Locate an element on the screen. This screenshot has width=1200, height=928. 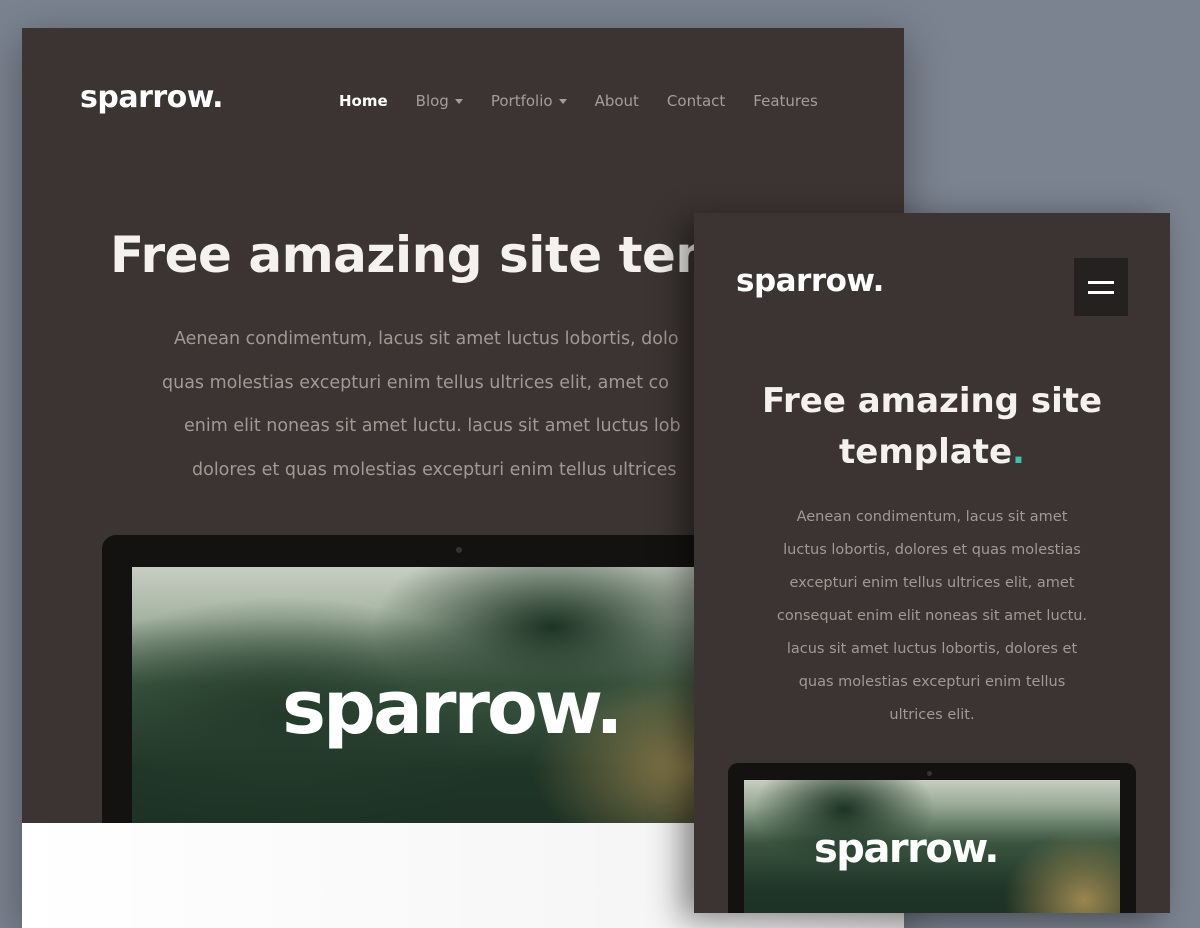
nav-item-label: Blog is located at coordinates (432, 101).